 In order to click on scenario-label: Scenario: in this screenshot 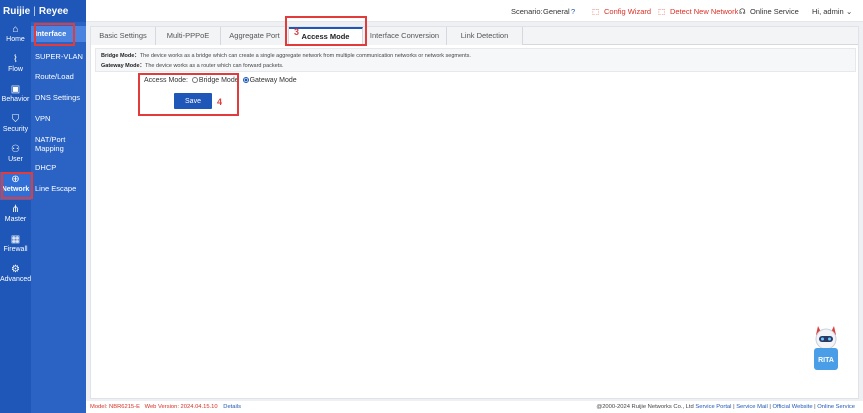, I will do `click(527, 11)`.